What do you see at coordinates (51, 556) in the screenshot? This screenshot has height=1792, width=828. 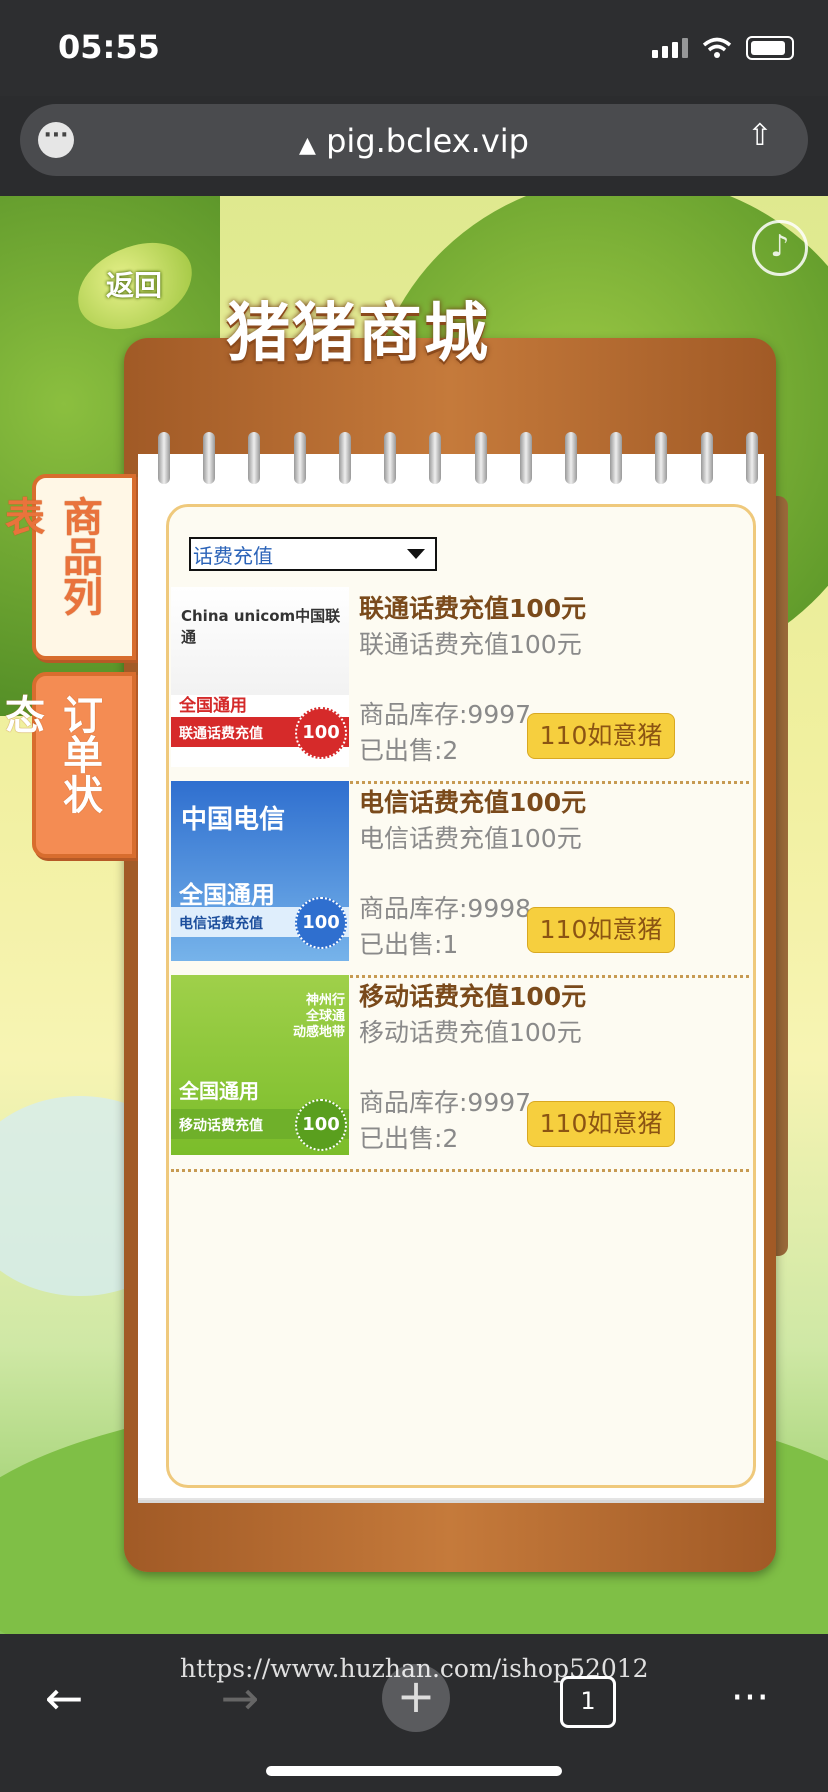 I see `tab-label: 商品列表` at bounding box center [51, 556].